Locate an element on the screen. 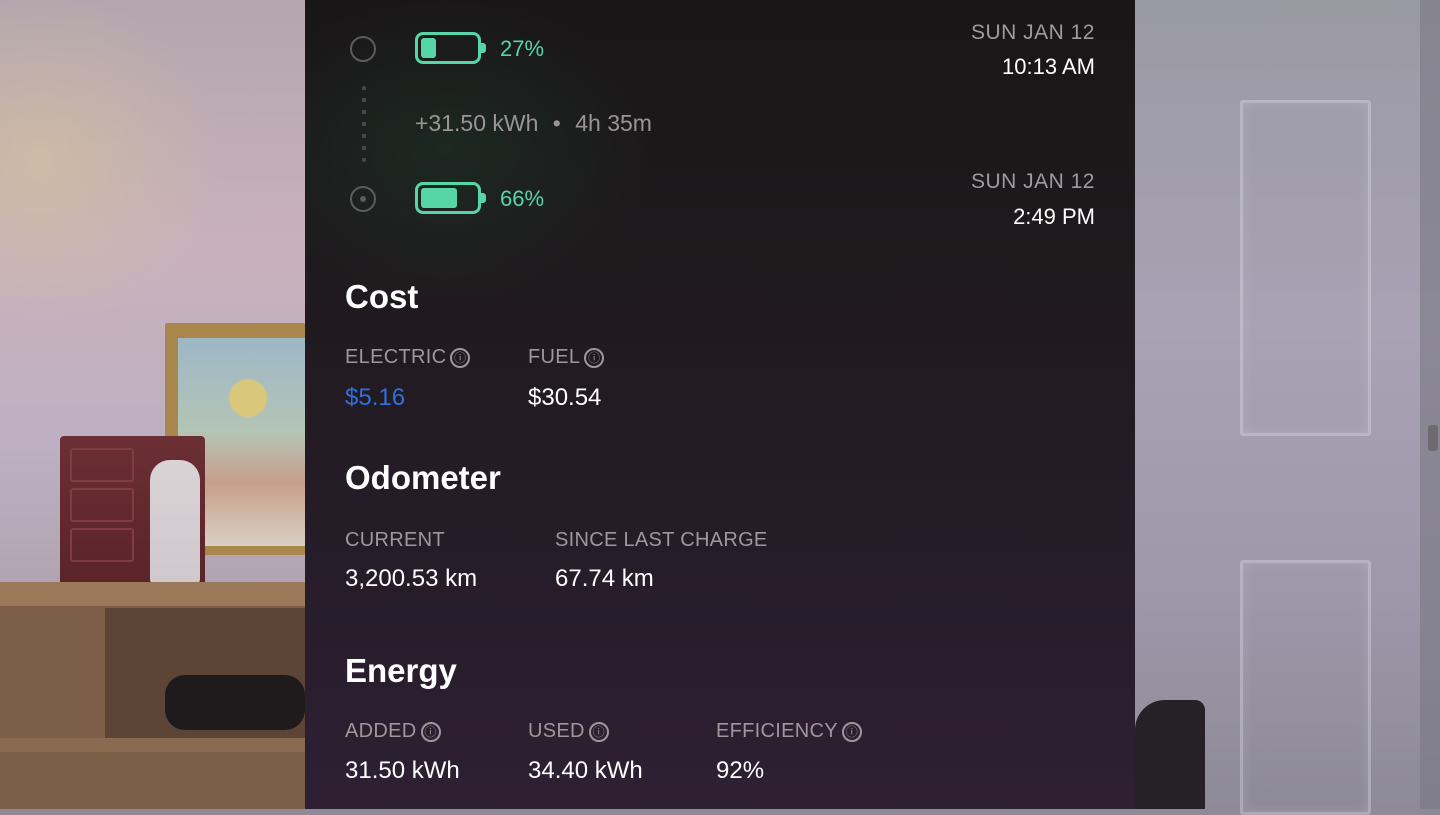 This screenshot has width=1440, height=815. door-panel-upper is located at coordinates (1305, 268).